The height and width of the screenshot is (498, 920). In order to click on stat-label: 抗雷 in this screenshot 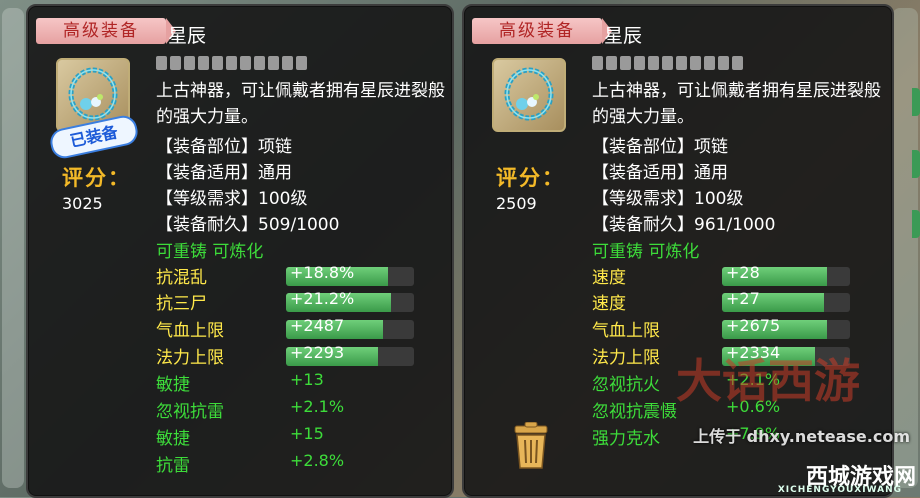, I will do `click(173, 466)`.